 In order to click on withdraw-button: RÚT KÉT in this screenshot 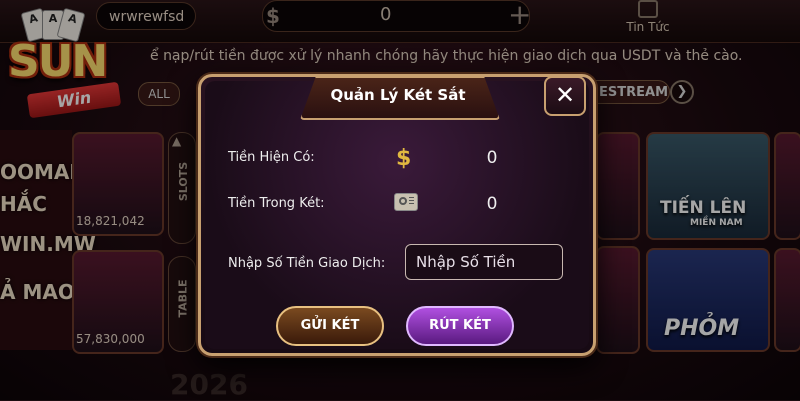, I will do `click(460, 326)`.